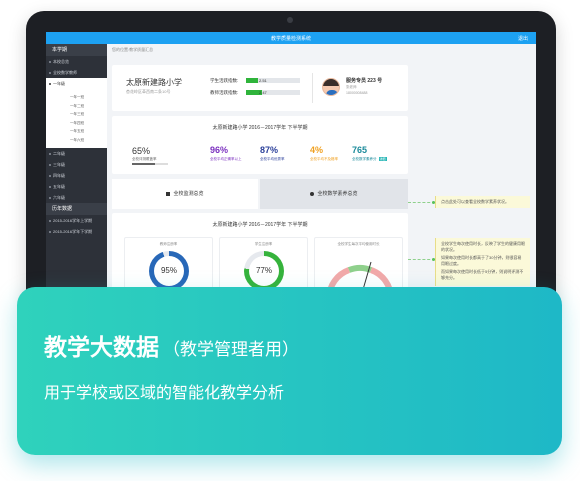 This screenshot has height=481, width=580. What do you see at coordinates (226, 159) in the screenshot?
I see `metric-label: 全校平均正确率以上` at bounding box center [226, 159].